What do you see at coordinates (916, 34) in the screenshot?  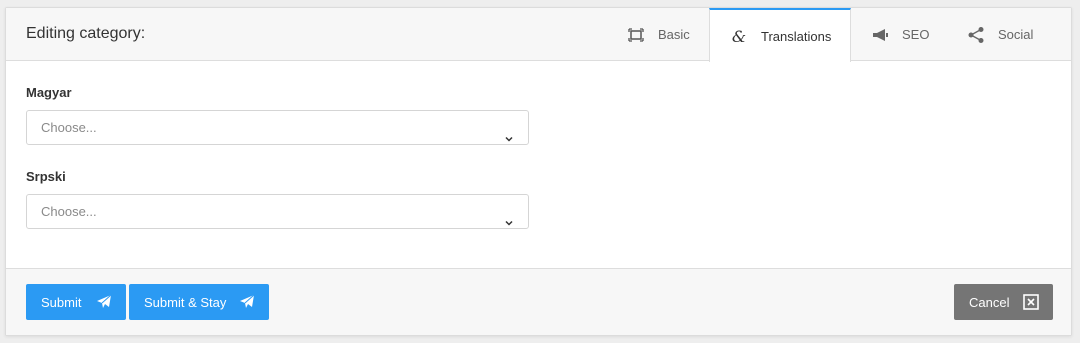 I see `tab-label: SEO` at bounding box center [916, 34].